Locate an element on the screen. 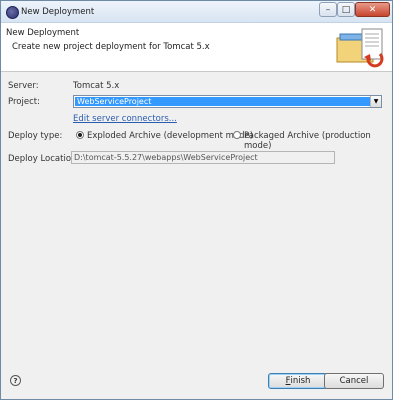 The height and width of the screenshot is (400, 393). maximize-icon: □ is located at coordinates (346, 9).